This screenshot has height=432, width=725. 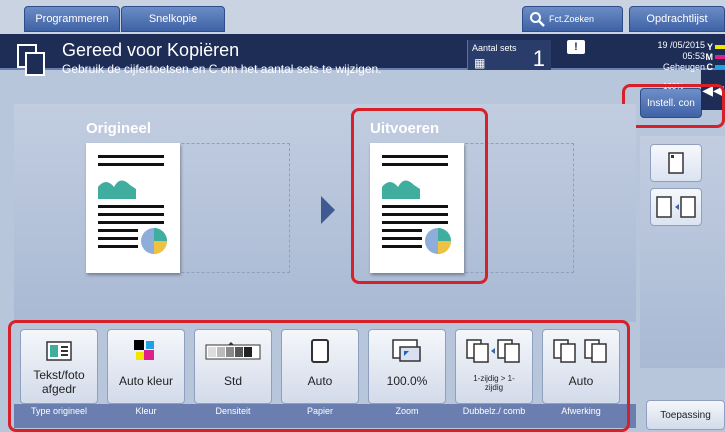 I want to click on original-settings-button, so click(x=676, y=163).